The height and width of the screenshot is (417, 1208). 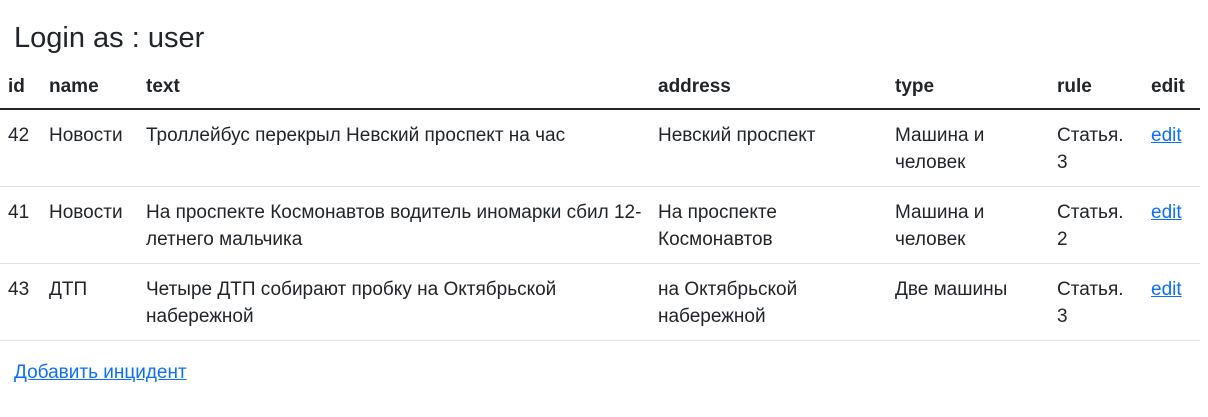 What do you see at coordinates (768, 88) in the screenshot?
I see `column-header-address: address` at bounding box center [768, 88].